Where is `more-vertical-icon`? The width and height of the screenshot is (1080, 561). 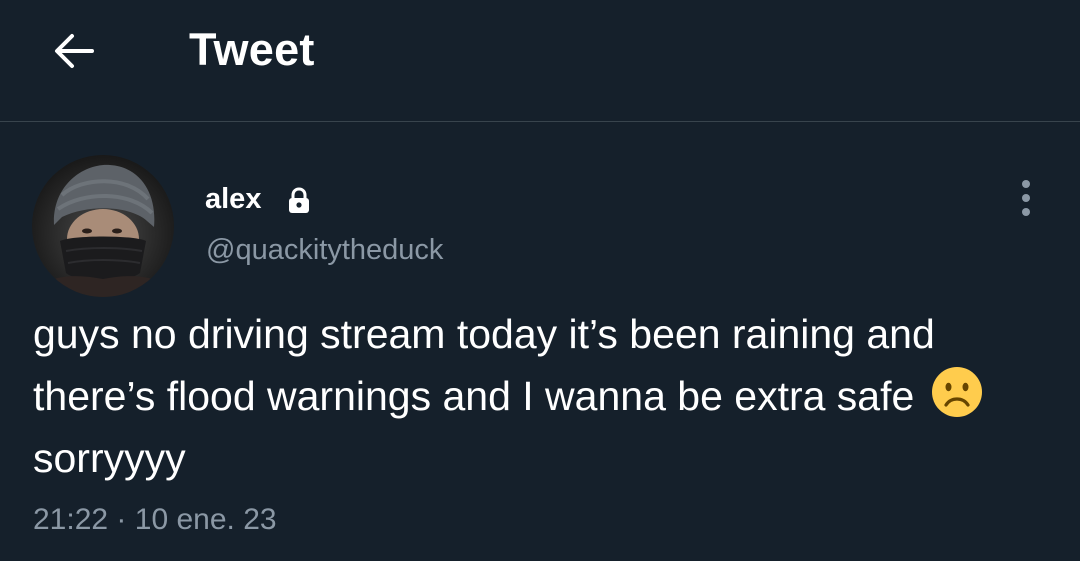
more-vertical-icon is located at coordinates (1026, 198).